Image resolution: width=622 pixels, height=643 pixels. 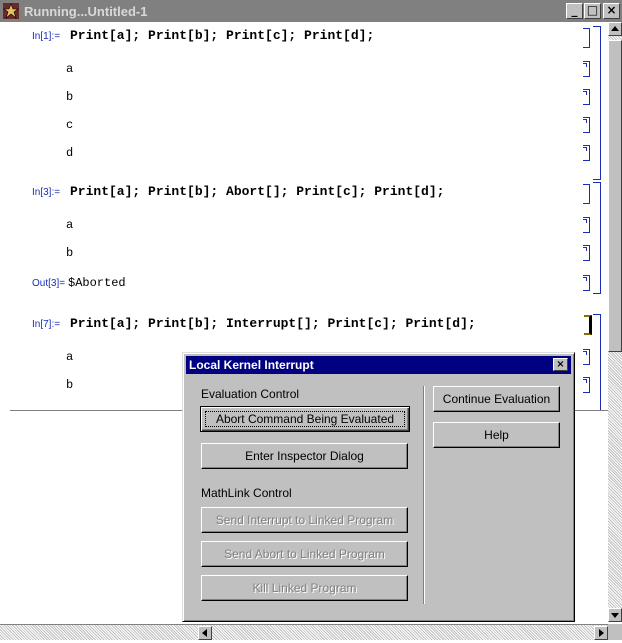 I want to click on scroll-down-button, so click(x=615, y=615).